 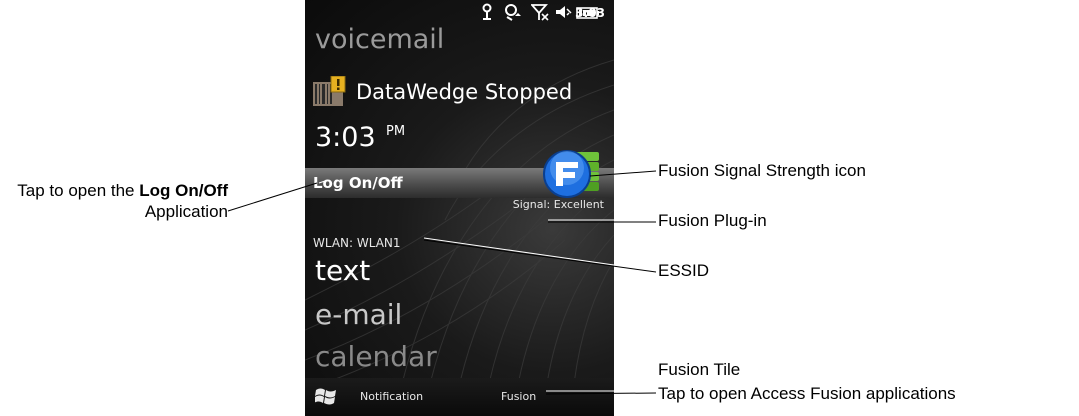 I want to click on windows-start-icon, so click(x=326, y=397).